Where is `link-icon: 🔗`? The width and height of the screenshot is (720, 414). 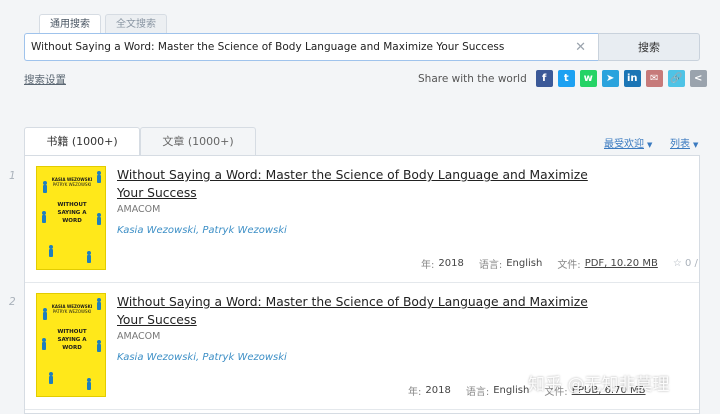
link-icon: 🔗 is located at coordinates (676, 78).